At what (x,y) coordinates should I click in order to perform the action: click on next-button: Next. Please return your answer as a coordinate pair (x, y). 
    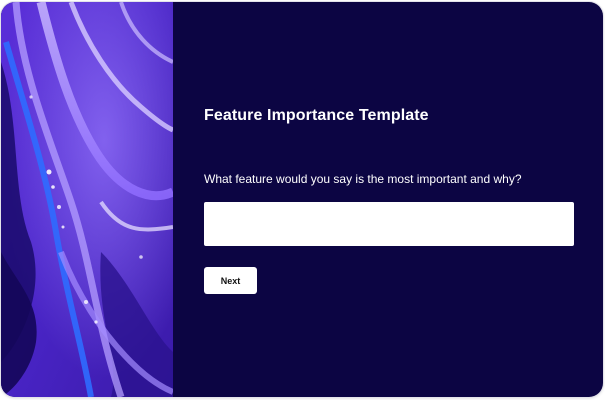
    Looking at the image, I should click on (230, 280).